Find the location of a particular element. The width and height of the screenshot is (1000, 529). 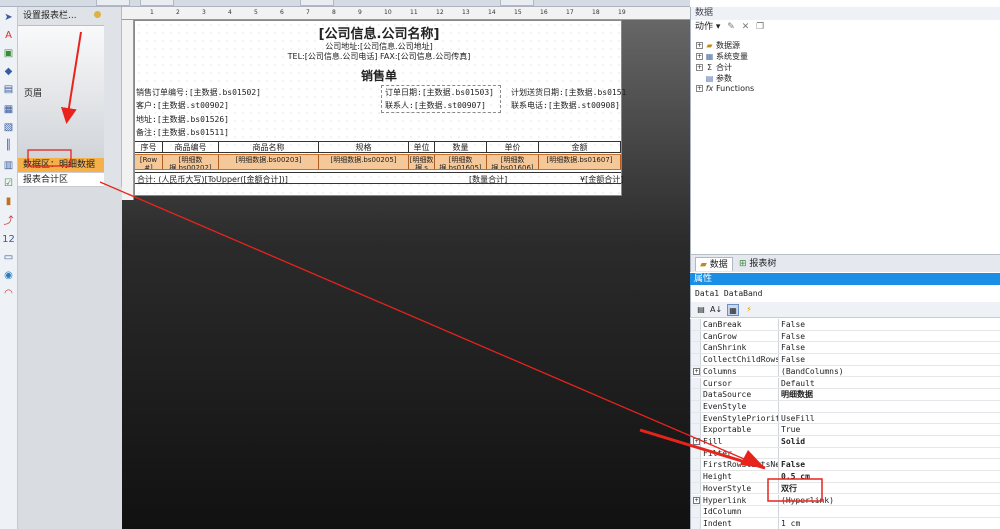

pointer-icon: ➤ is located at coordinates (8, 17).